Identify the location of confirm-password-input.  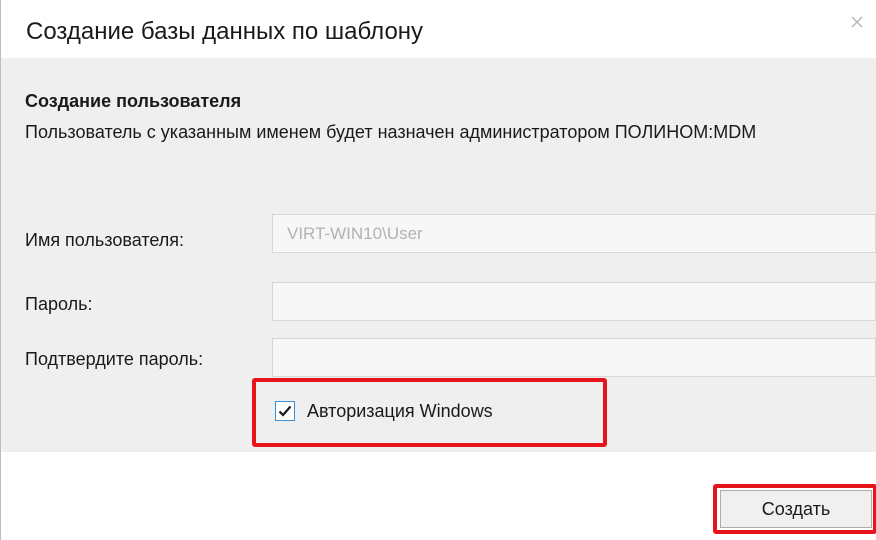
(574, 357).